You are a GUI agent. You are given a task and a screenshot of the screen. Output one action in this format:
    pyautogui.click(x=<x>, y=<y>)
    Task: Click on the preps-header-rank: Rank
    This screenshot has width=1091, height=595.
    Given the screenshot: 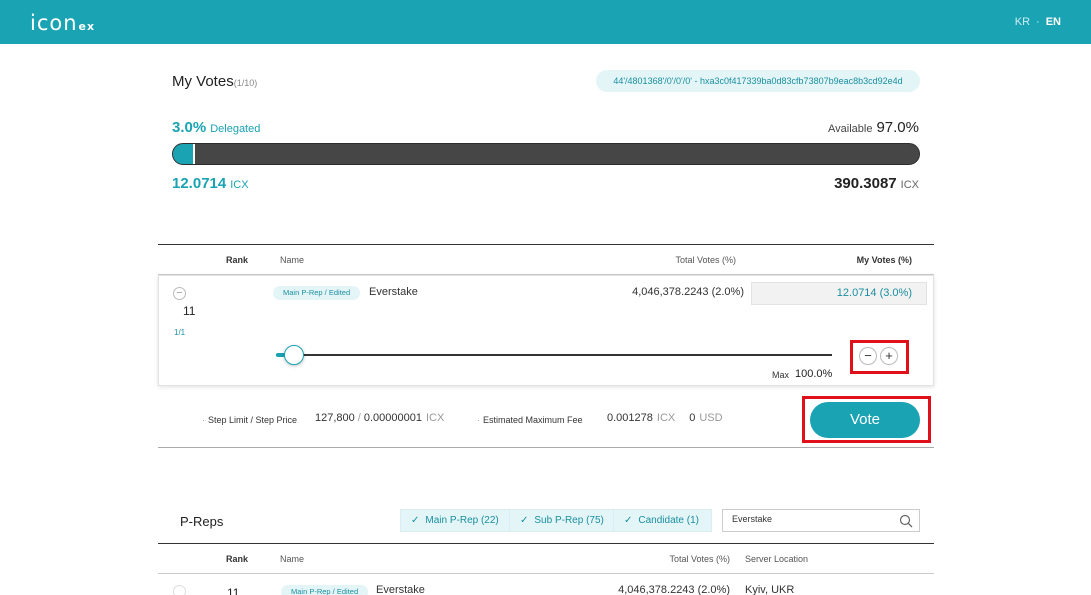 What is the action you would take?
    pyautogui.click(x=237, y=559)
    